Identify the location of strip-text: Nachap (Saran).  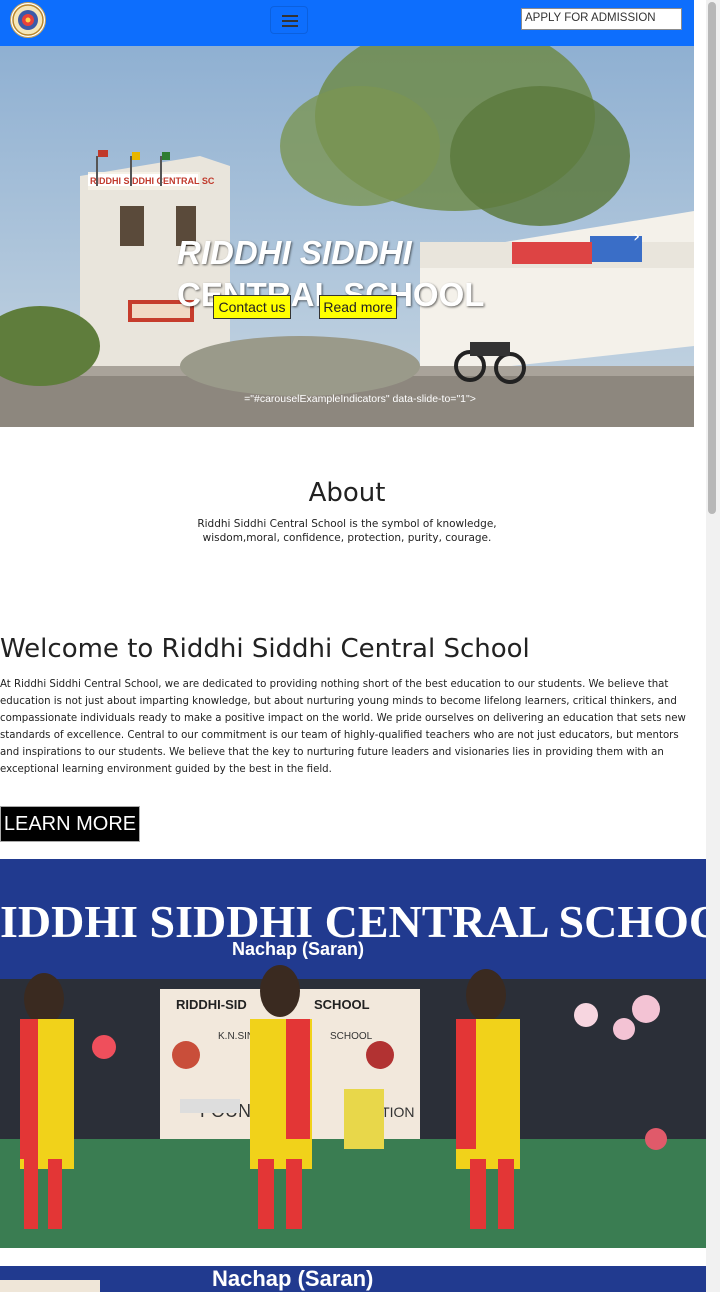
(292, 1278).